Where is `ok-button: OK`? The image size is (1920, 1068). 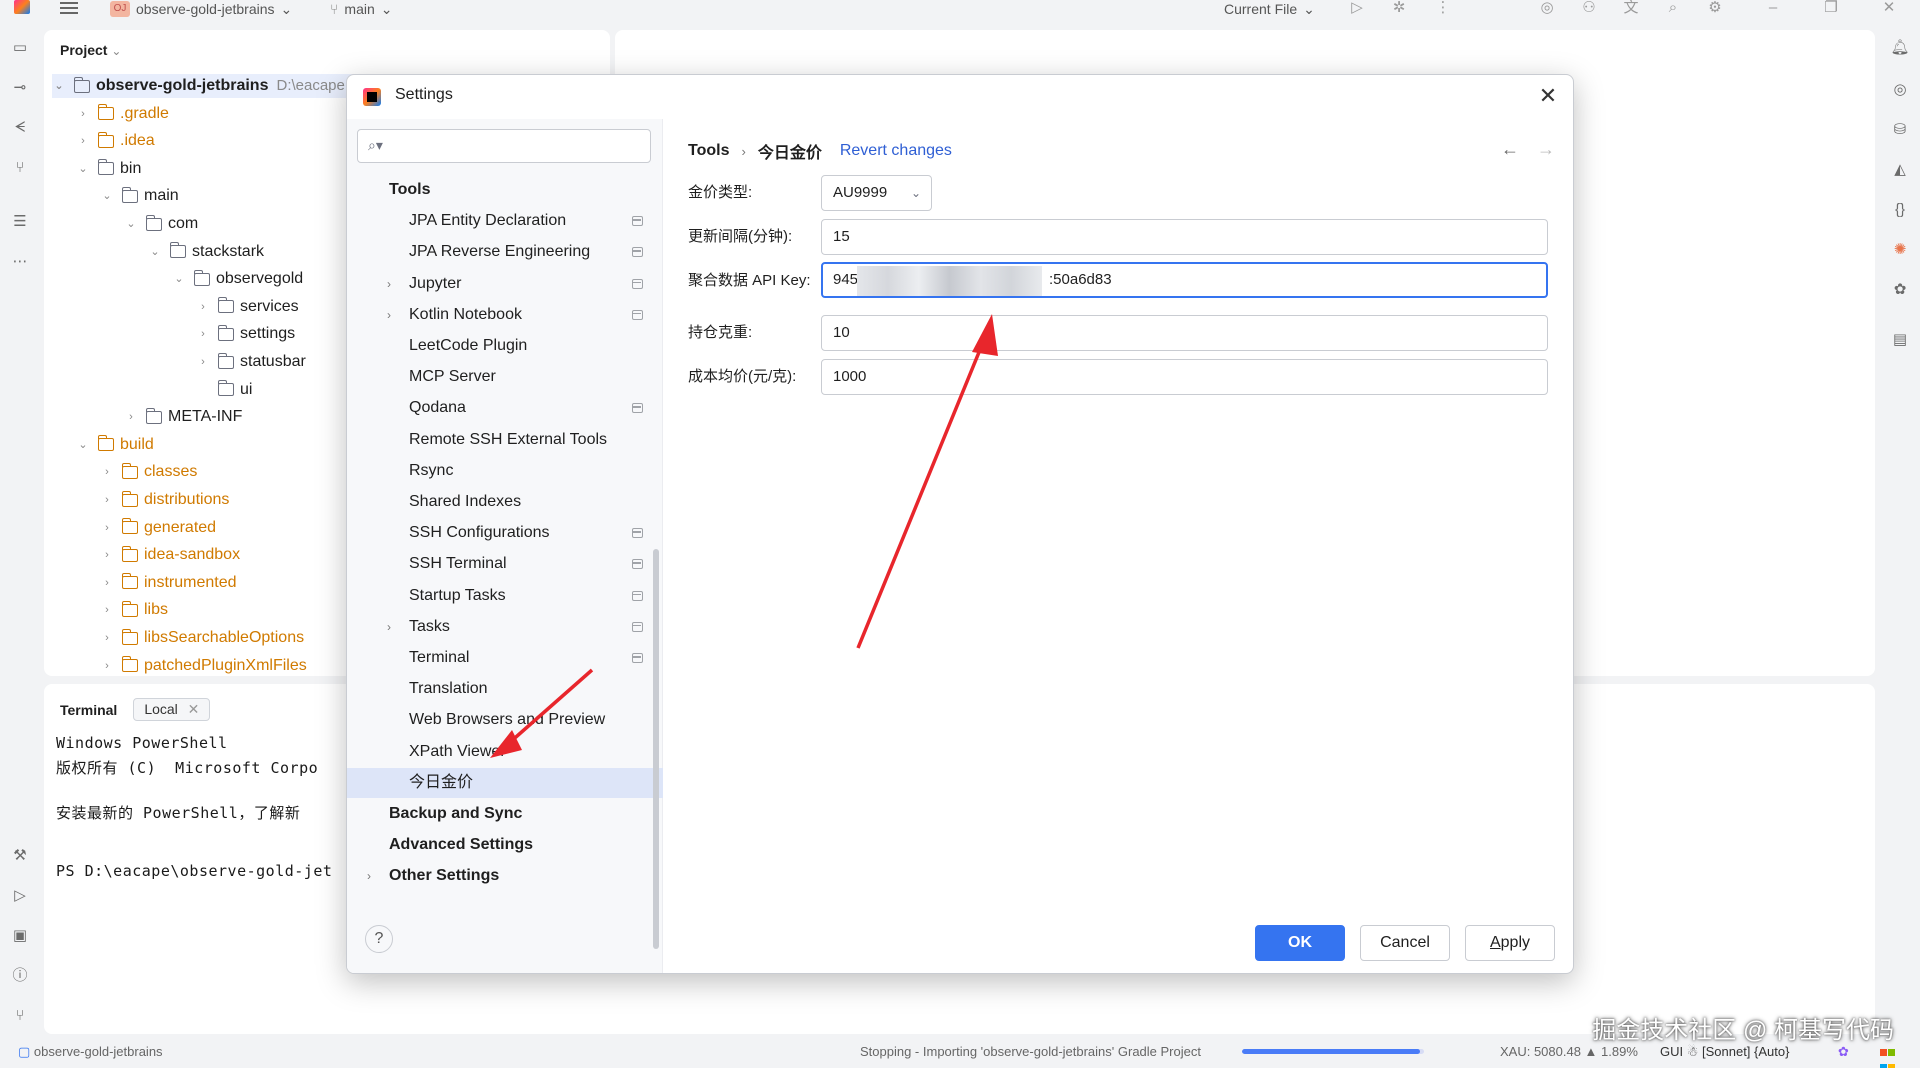 ok-button: OK is located at coordinates (1300, 943).